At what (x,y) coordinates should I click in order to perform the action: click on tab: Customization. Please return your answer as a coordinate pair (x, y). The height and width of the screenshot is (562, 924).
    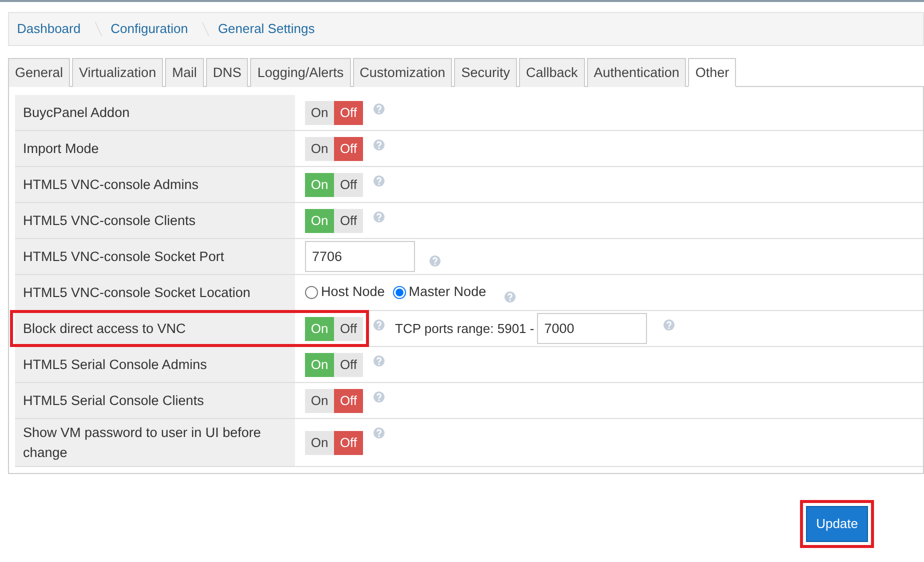
    Looking at the image, I should click on (402, 72).